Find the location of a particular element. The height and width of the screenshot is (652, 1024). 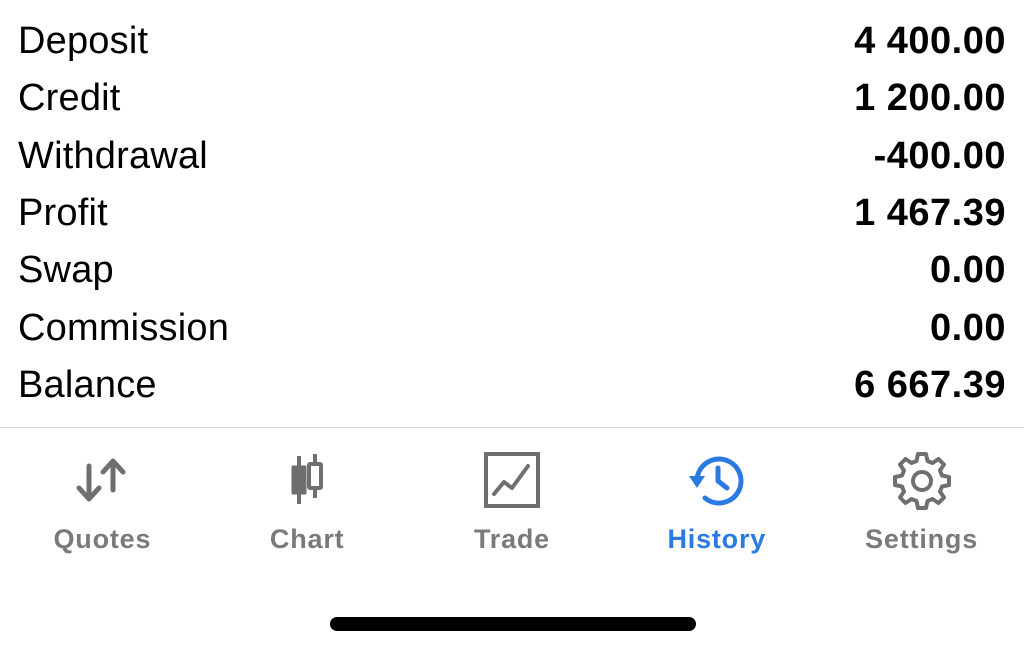

tab-history: History is located at coordinates (716, 498).